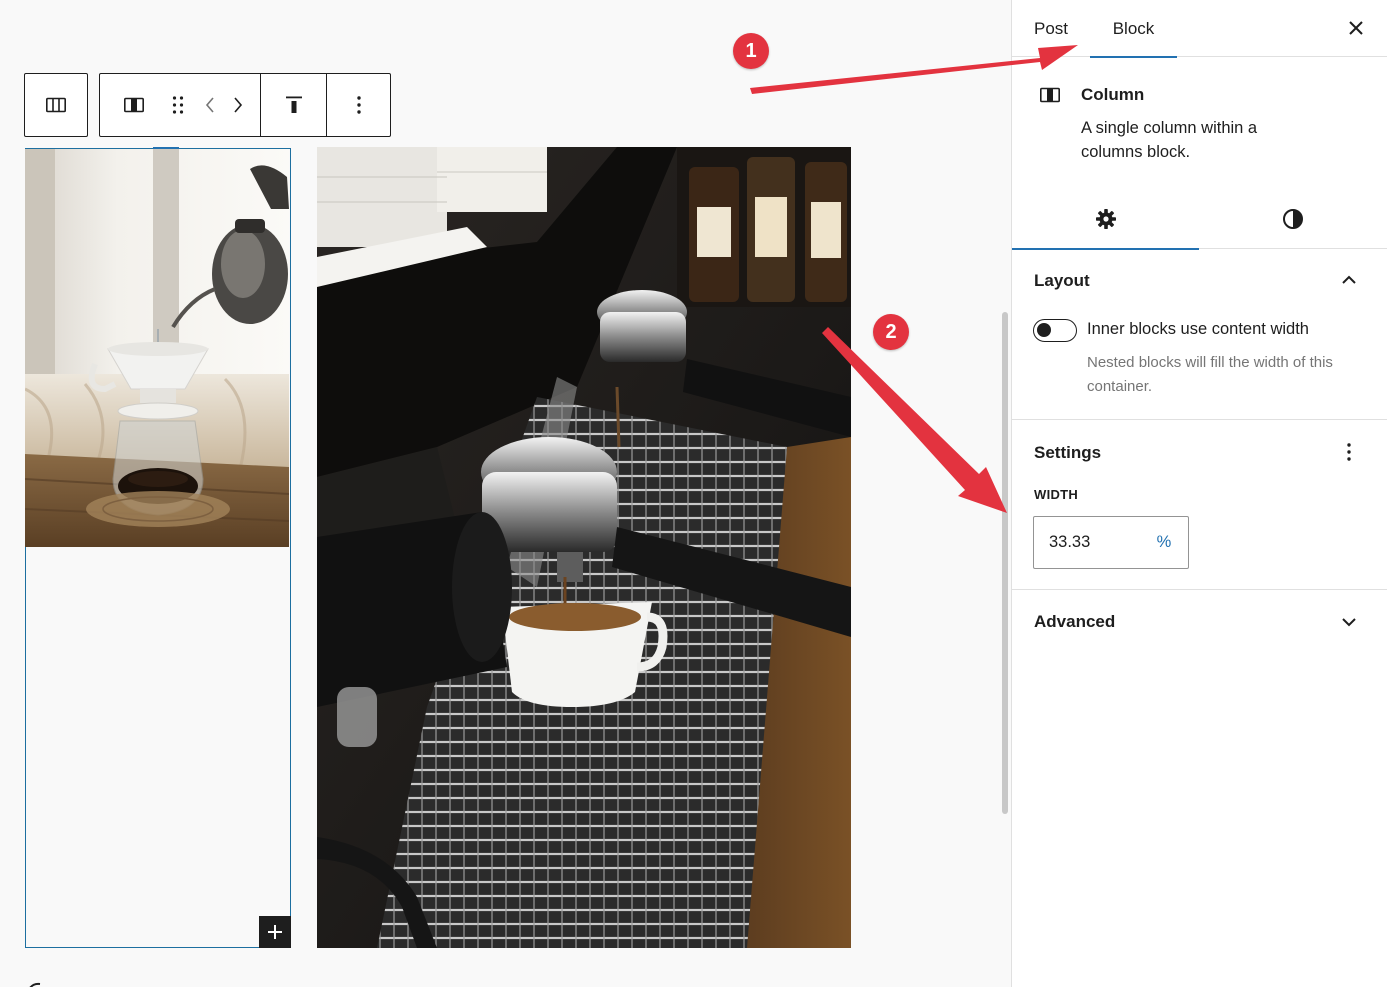  What do you see at coordinates (1199, 622) in the screenshot?
I see `advanced-panel: Advanced` at bounding box center [1199, 622].